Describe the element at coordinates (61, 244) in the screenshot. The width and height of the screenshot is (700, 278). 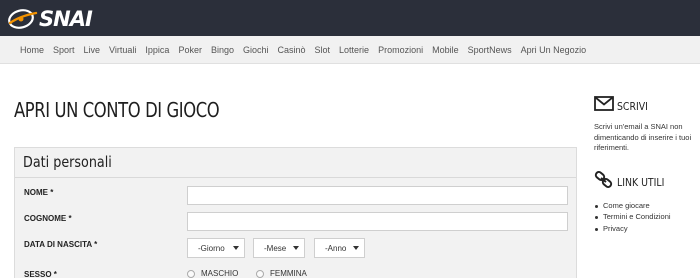
I see `dob-label: DATA DI NASCITA *` at that location.